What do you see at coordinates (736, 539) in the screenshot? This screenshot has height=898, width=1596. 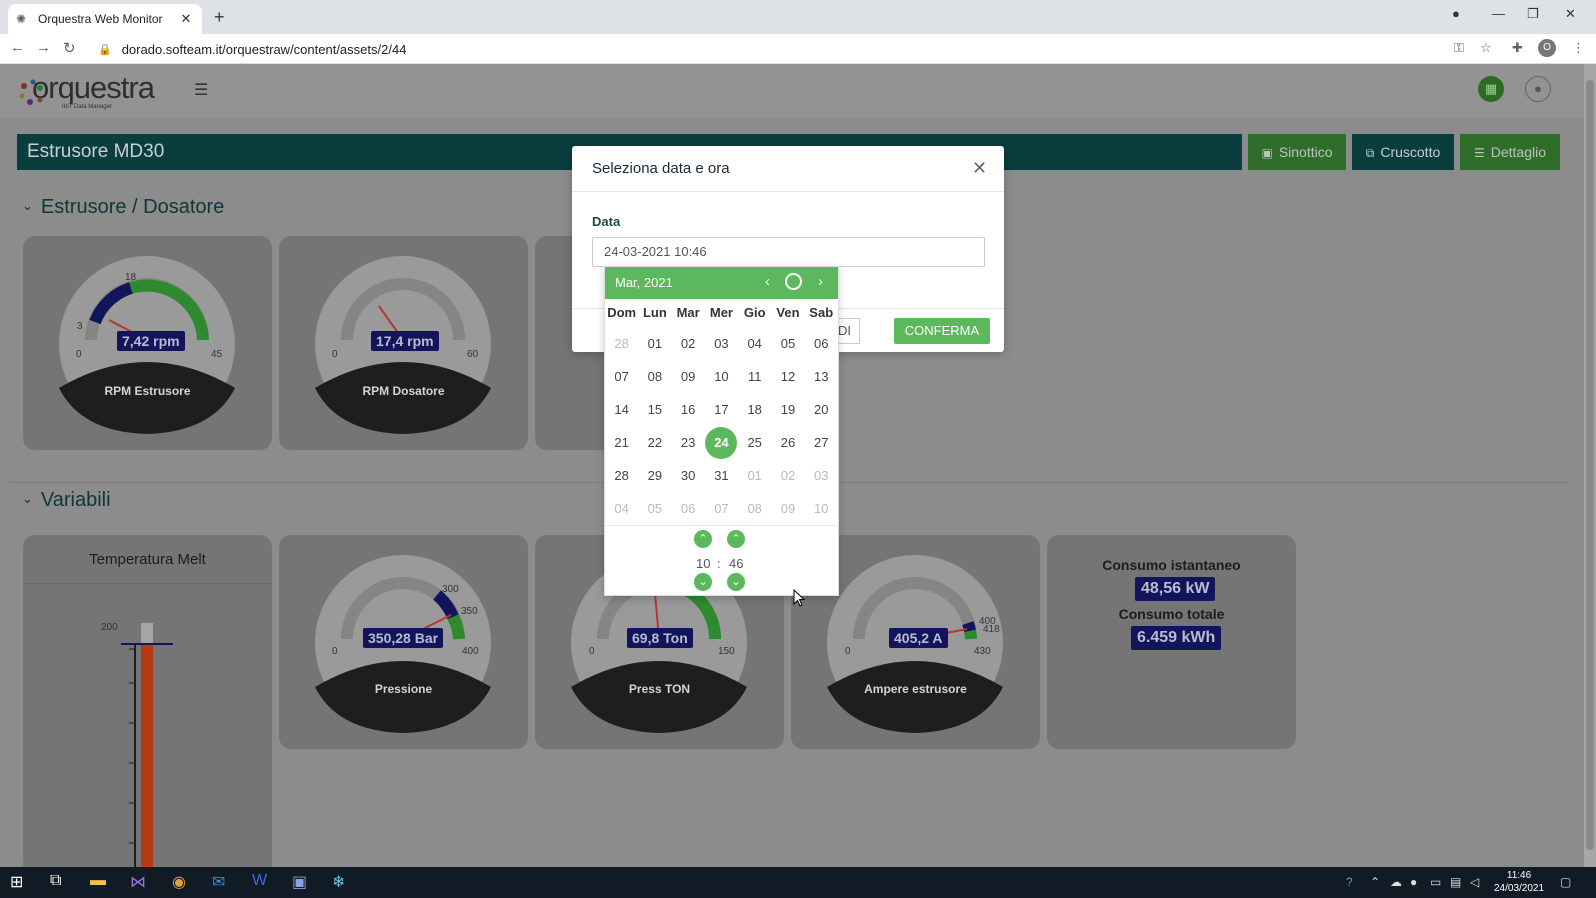 I see `minute-up-icon: ⌃` at bounding box center [736, 539].